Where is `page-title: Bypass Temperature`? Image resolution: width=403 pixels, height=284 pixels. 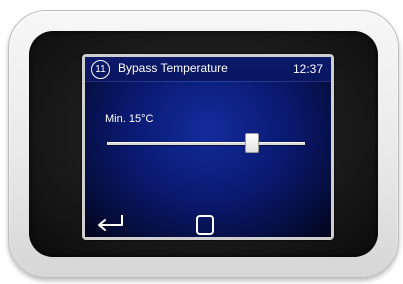 page-title: Bypass Temperature is located at coordinates (173, 68).